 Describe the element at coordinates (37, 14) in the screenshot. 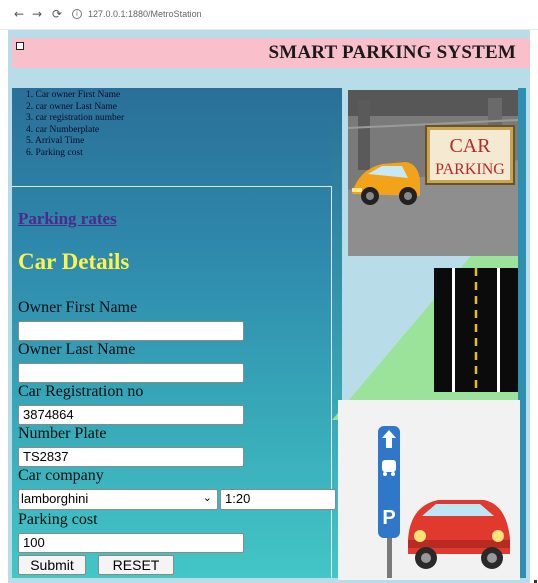

I see `forward-arrow-icon: →` at that location.